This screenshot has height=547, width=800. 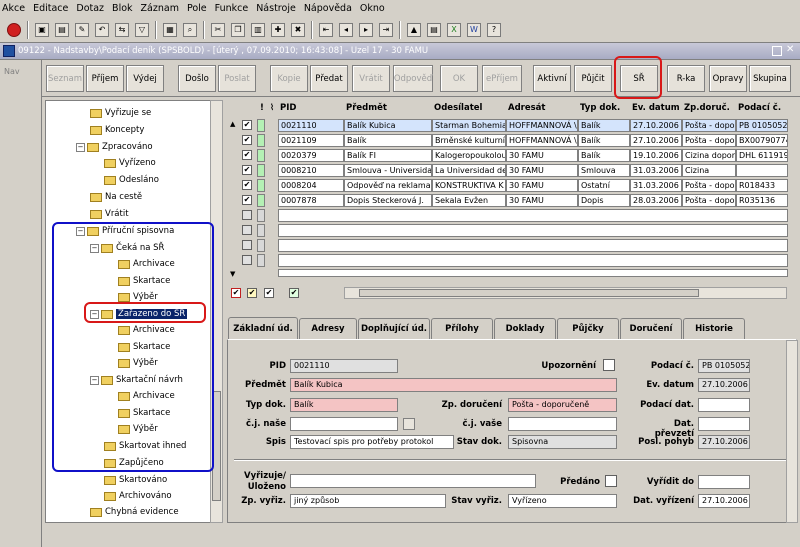 What do you see at coordinates (298, 29) in the screenshot?
I see `delete-icon: ✖` at bounding box center [298, 29].